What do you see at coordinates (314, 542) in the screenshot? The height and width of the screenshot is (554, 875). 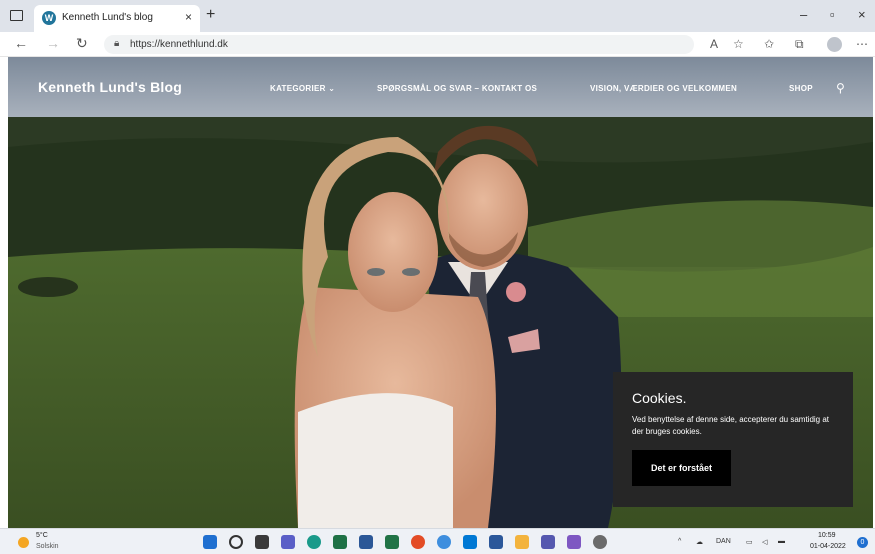 I see `edge-icon` at bounding box center [314, 542].